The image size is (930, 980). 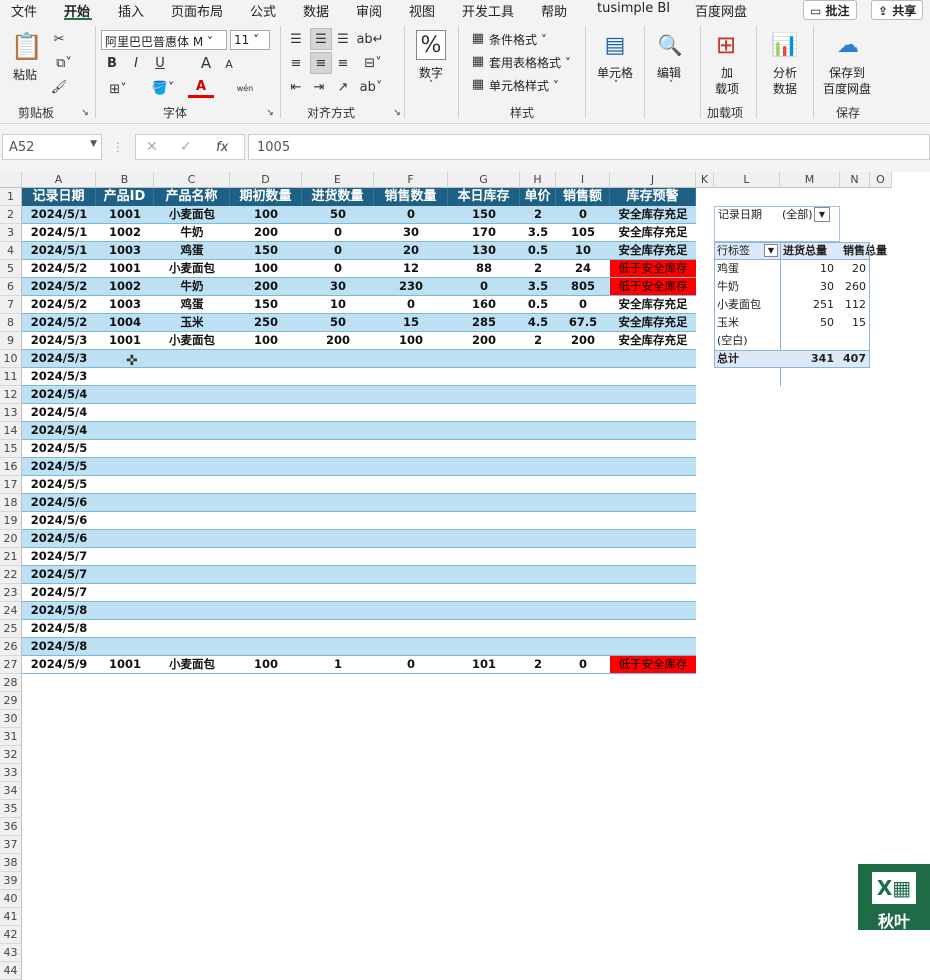 What do you see at coordinates (192, 323) in the screenshot?
I see `table-cell: 玉米` at bounding box center [192, 323].